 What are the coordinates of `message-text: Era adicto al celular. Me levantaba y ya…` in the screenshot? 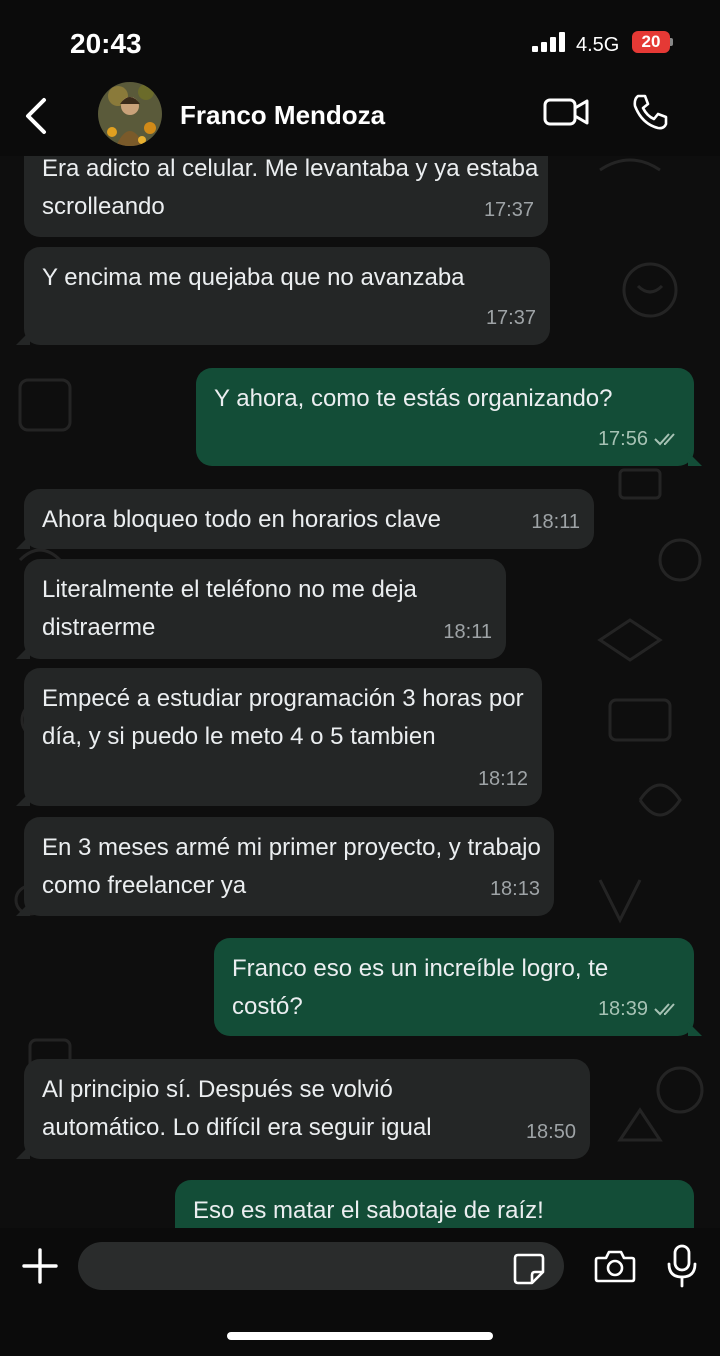 It's located at (290, 187).